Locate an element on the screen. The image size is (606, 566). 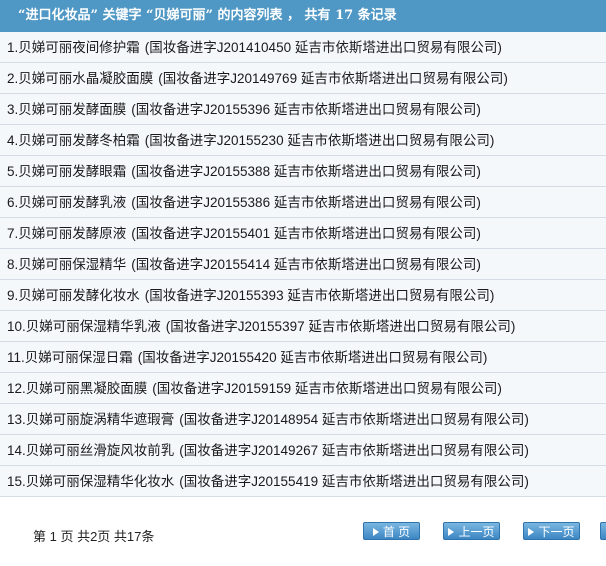
item-detail: (国妆备进字J20159159 延吉市依斯塔进出口贸易有限公司) is located at coordinates (327, 388).